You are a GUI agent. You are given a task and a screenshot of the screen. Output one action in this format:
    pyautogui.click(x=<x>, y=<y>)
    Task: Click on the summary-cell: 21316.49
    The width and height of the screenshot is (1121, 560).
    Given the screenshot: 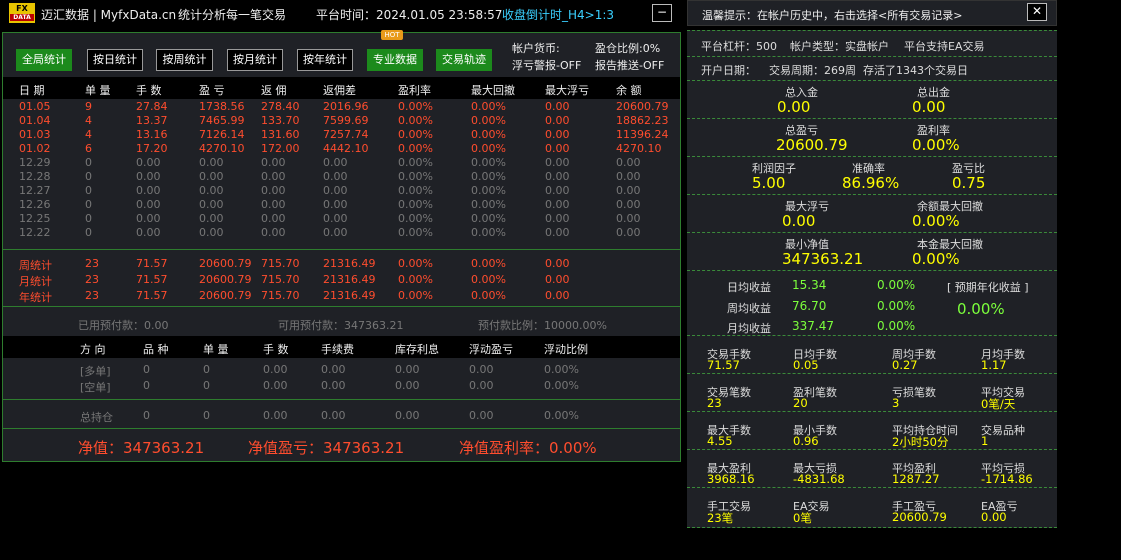 What is the action you would take?
    pyautogui.click(x=349, y=263)
    